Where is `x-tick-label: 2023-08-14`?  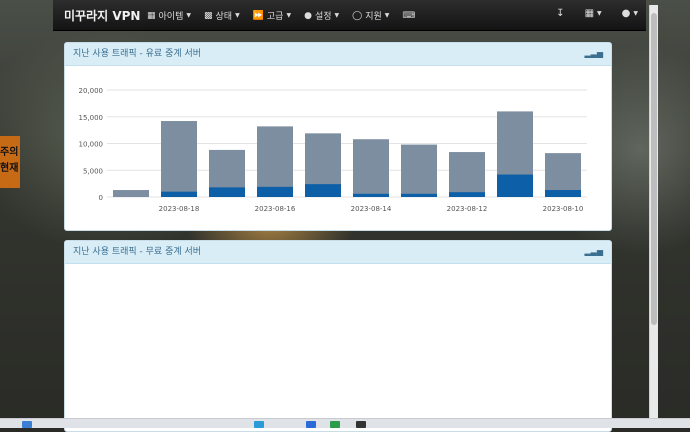 x-tick-label: 2023-08-14 is located at coordinates (371, 209).